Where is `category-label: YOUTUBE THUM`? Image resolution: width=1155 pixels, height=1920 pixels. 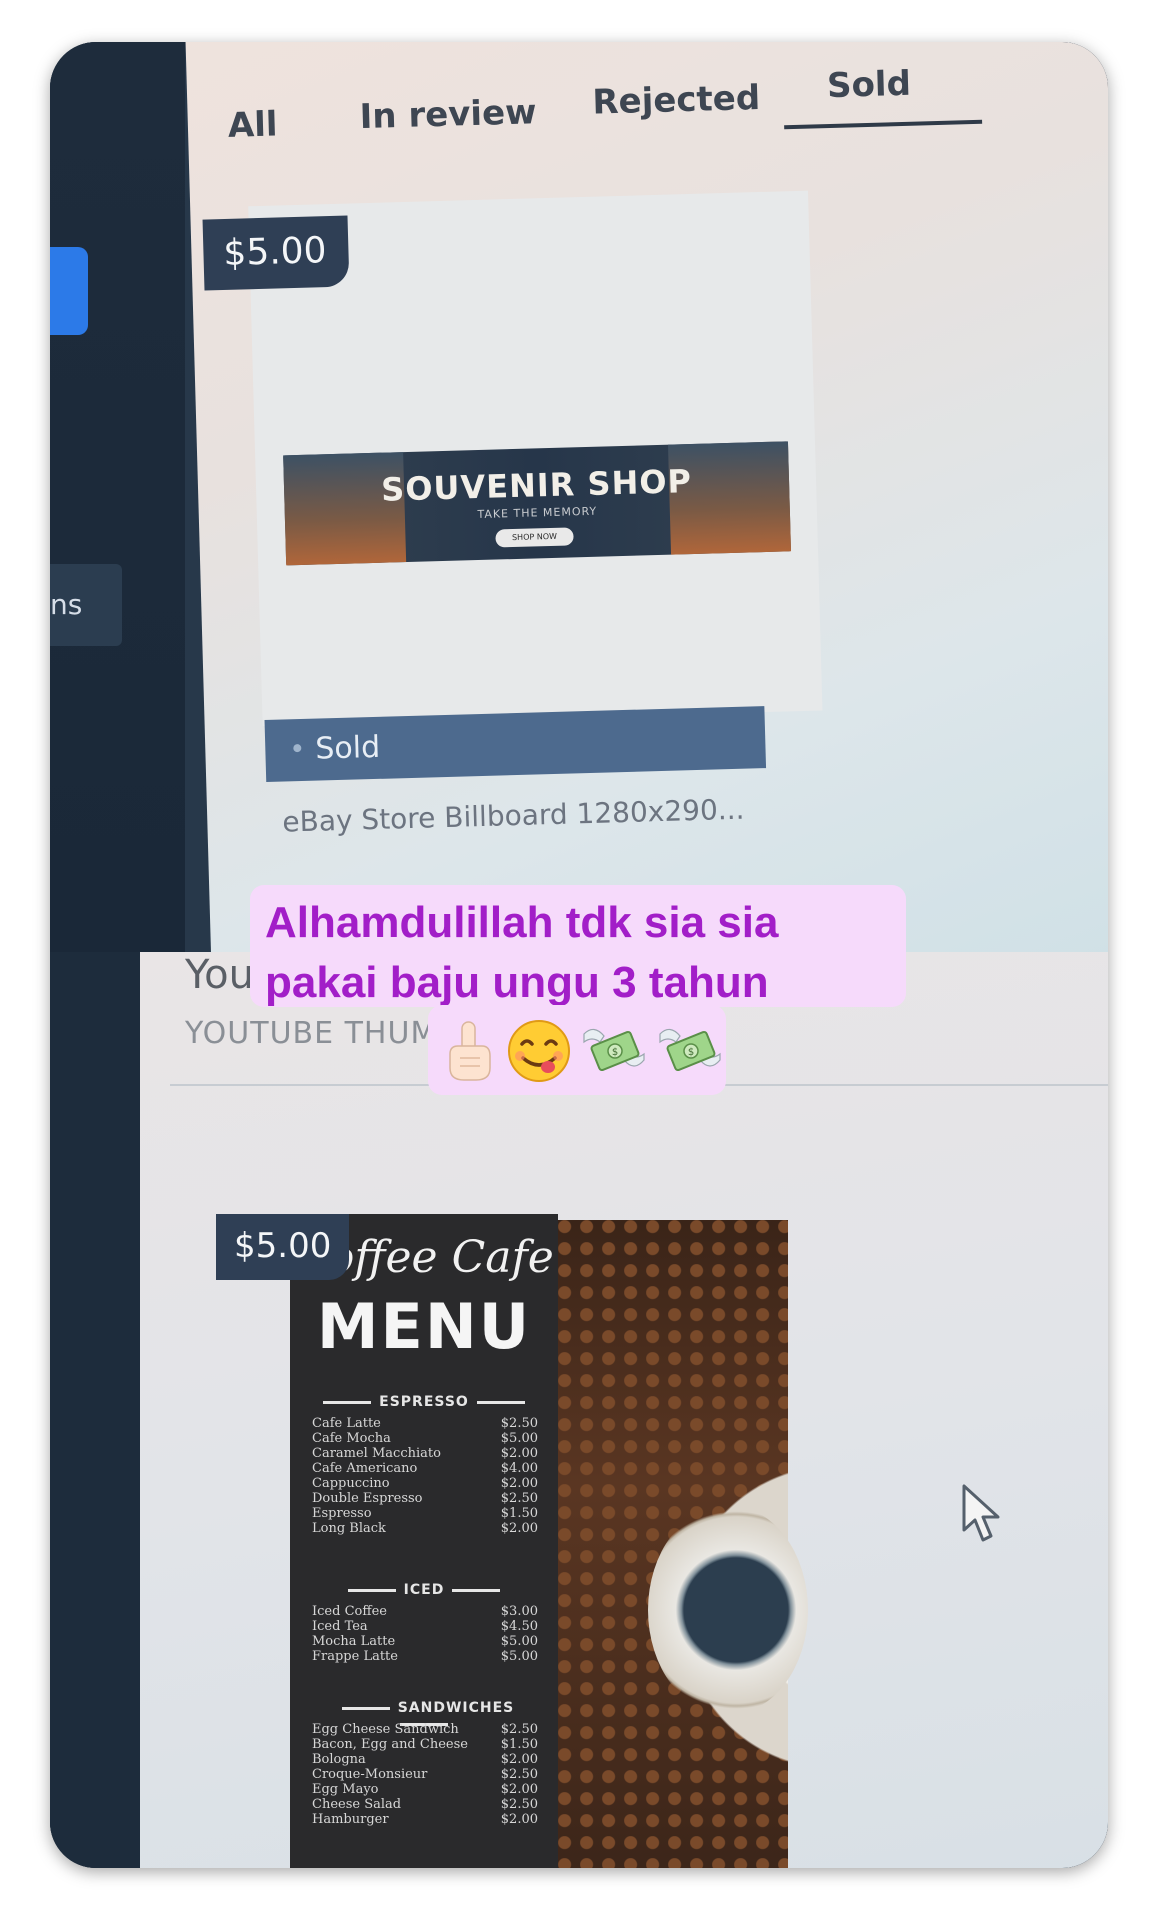
category-label: YOUTUBE THUM is located at coordinates (311, 1033).